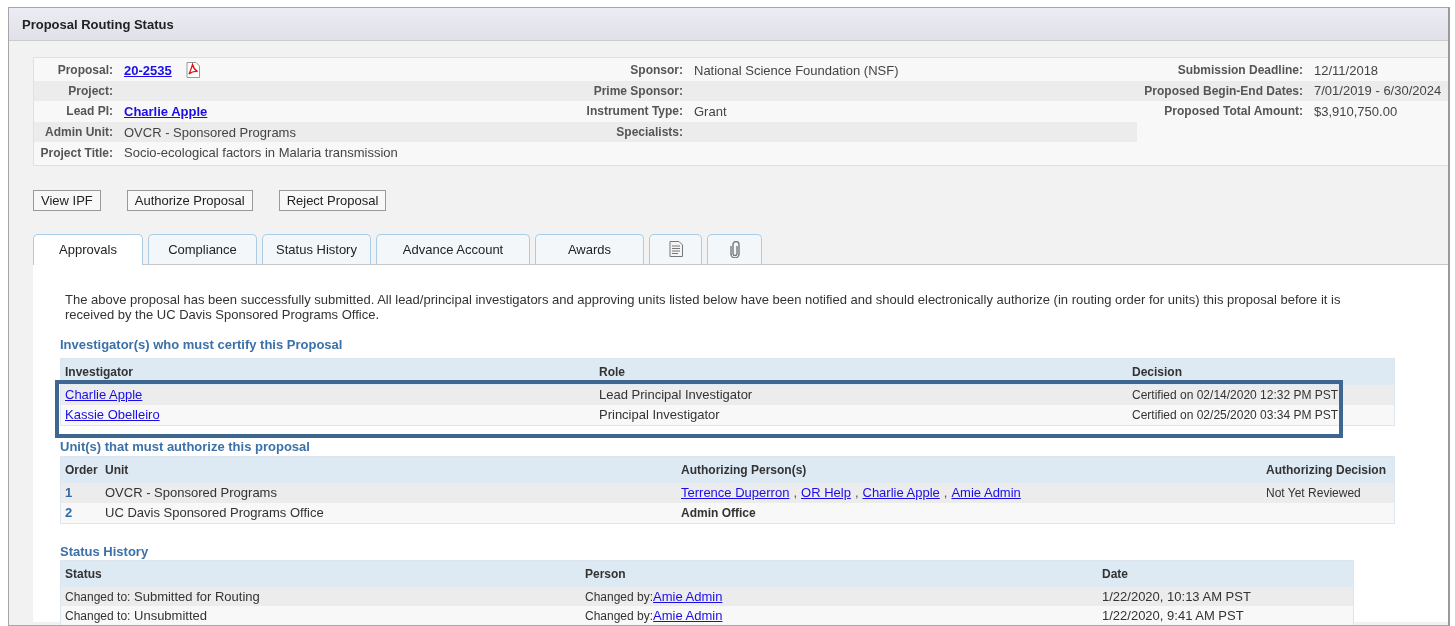  Describe the element at coordinates (743, 469) in the screenshot. I see `column-header: Authorizing Person(s)` at that location.